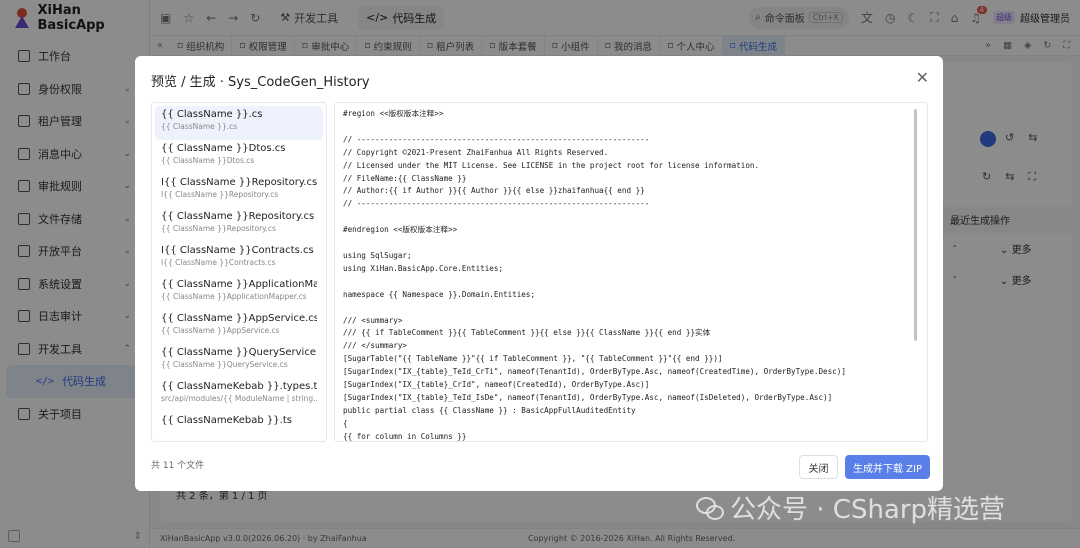  Describe the element at coordinates (199, 126) in the screenshot. I see `file-path: {{ ClassName }}.cs` at that location.